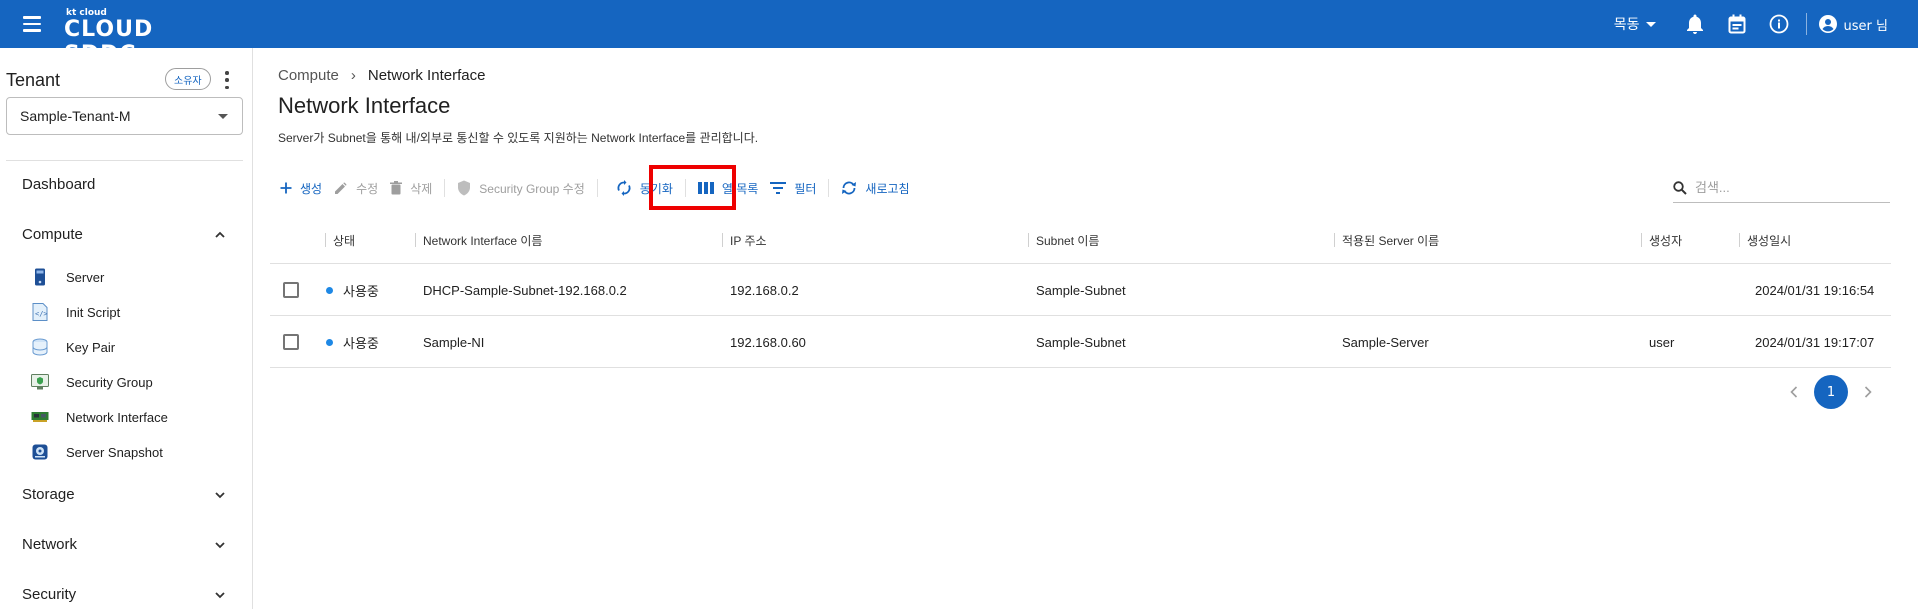  I want to click on chevron-up-icon, so click(220, 235).